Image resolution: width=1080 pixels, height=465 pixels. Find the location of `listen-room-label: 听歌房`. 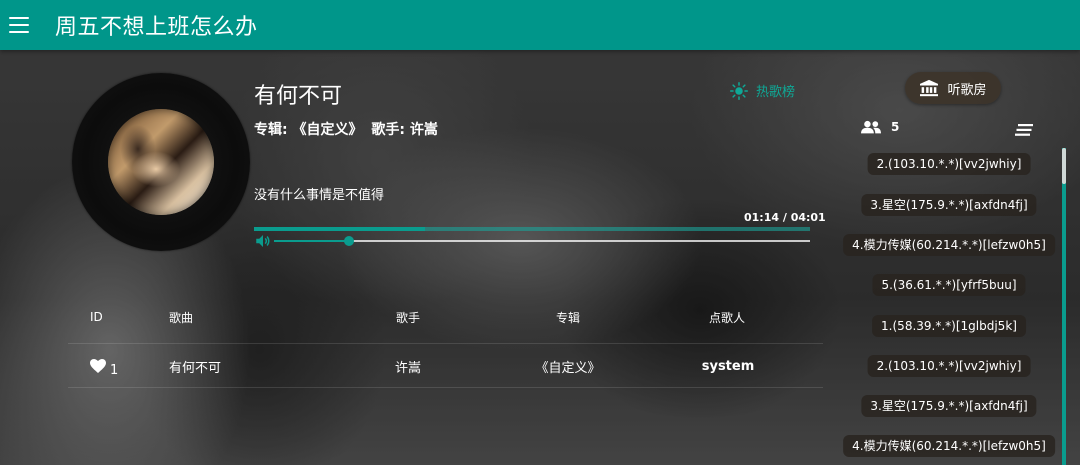

listen-room-label: 听歌房 is located at coordinates (967, 90).